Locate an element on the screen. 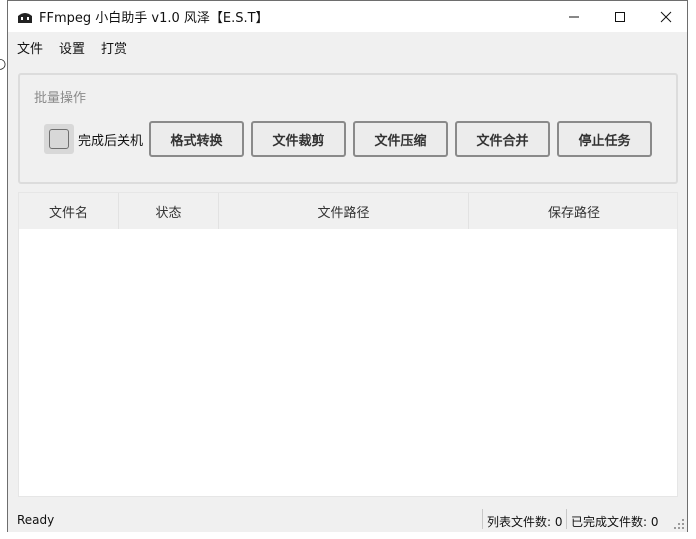 The height and width of the screenshot is (539, 696). menu-reward: 打赏 is located at coordinates (114, 47).